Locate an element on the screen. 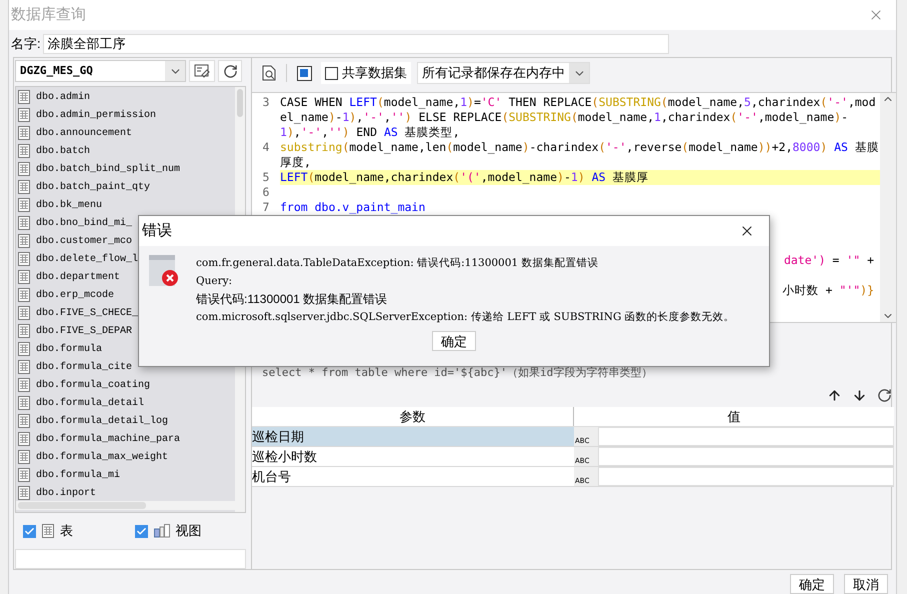  code-line: 小时数 + "'")} is located at coordinates (828, 290).